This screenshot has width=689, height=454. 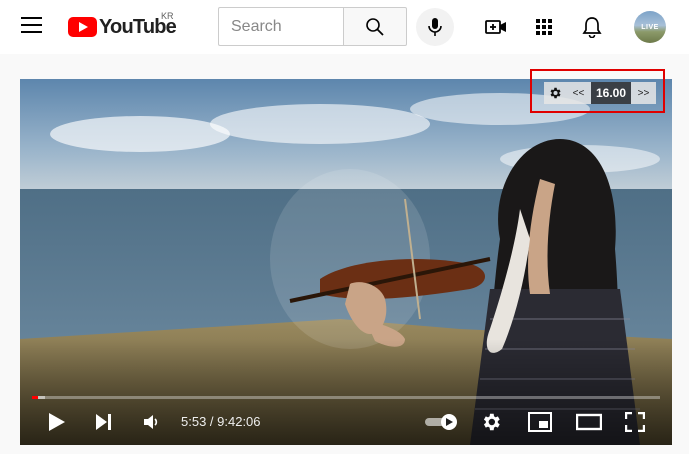 I want to click on masthead: YouTube KR Search LIVE, so click(x=344, y=27).